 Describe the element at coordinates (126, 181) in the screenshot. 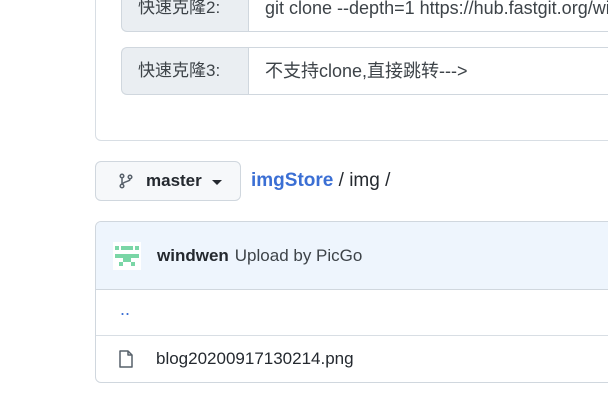

I see `git-branch-icon` at that location.